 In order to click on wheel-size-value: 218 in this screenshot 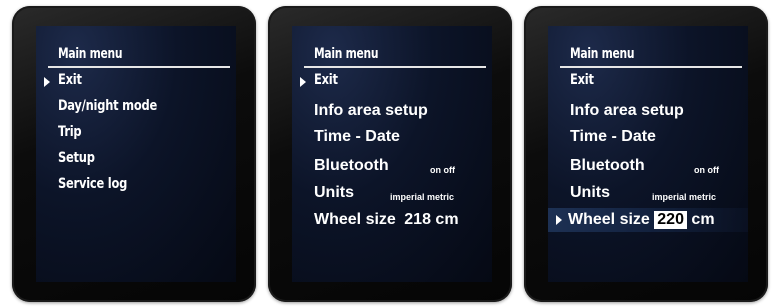, I will do `click(417, 219)`.